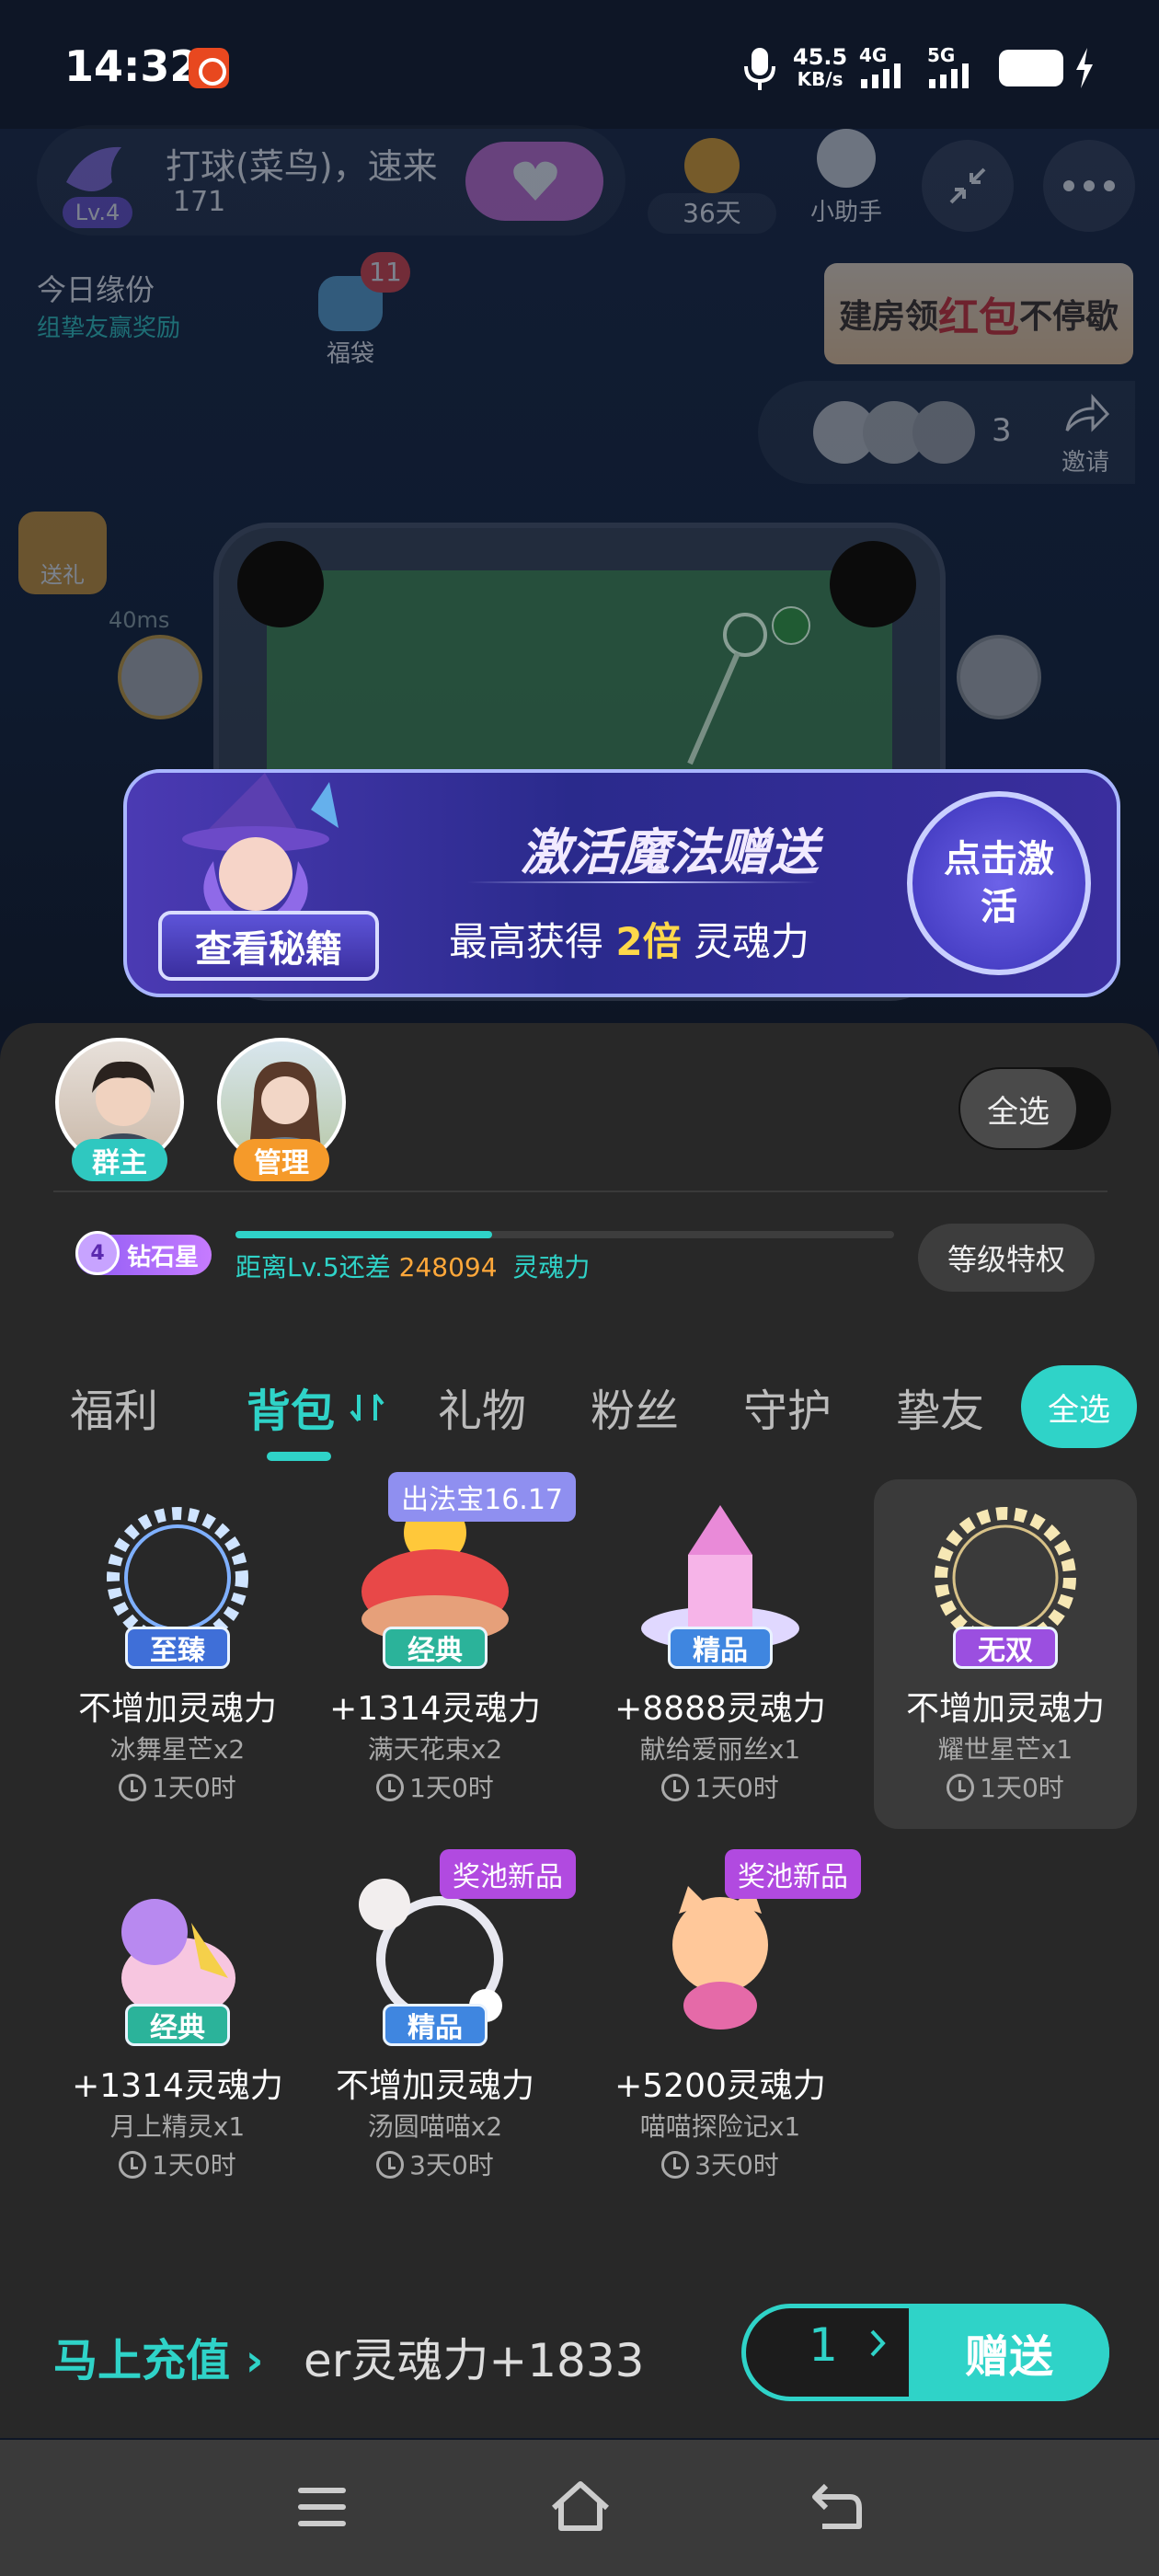 The width and height of the screenshot is (1159, 2576). What do you see at coordinates (119, 1160) in the screenshot?
I see `recipient-role-owner: 群主` at bounding box center [119, 1160].